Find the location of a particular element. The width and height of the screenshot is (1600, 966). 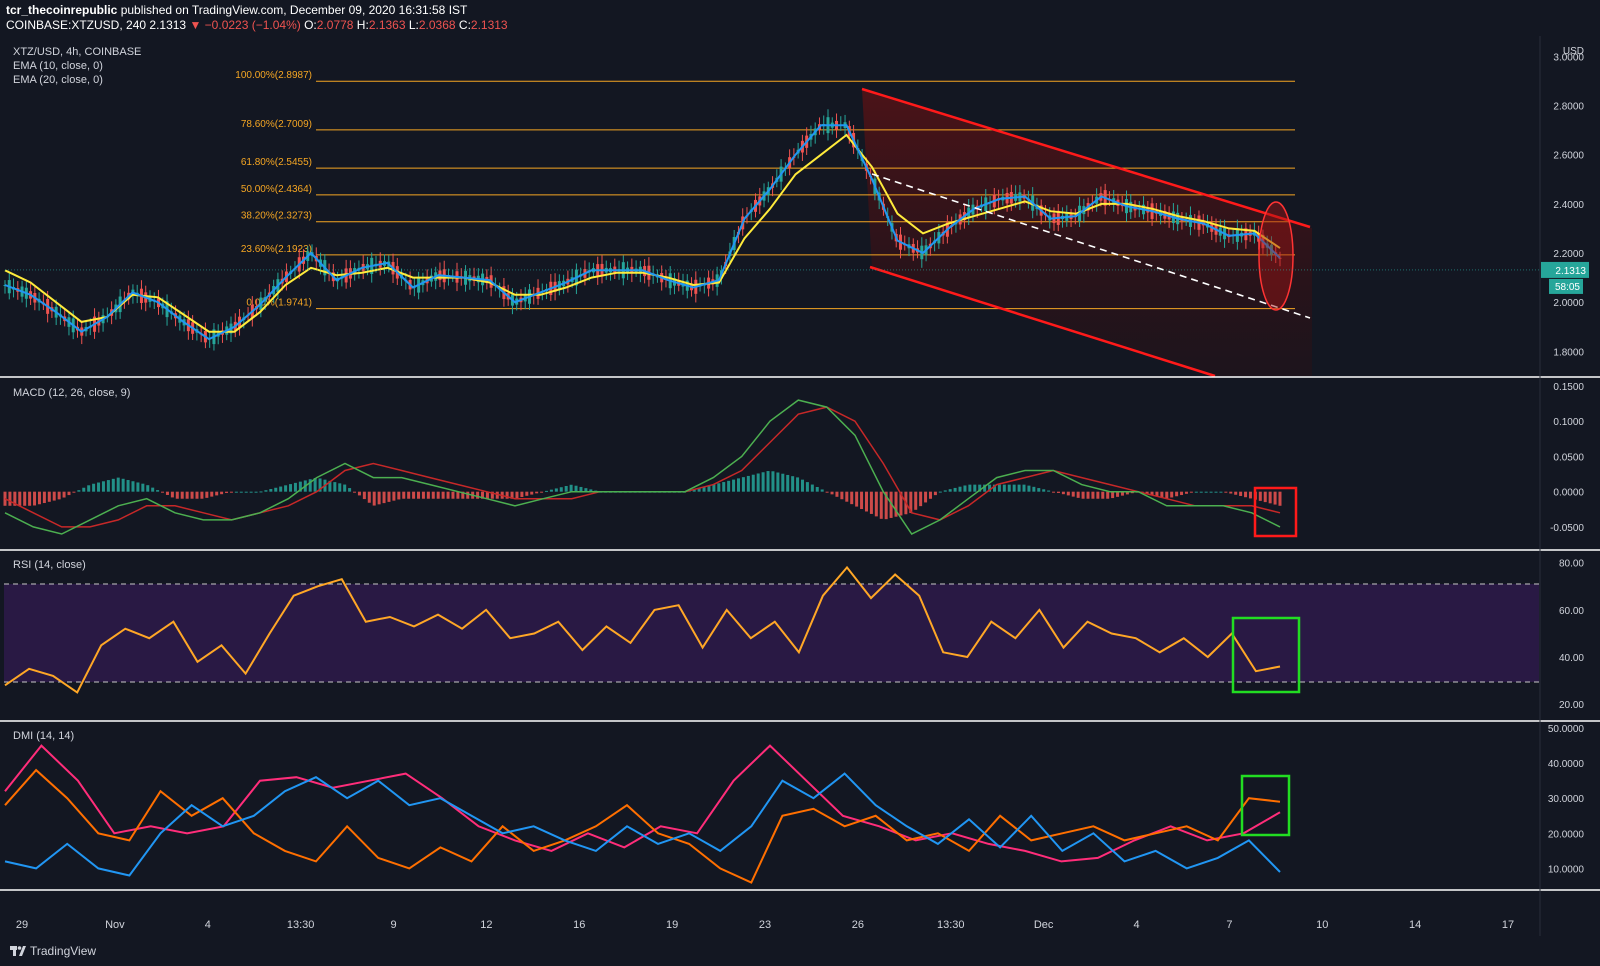

rsi-tick-label: 20.00 is located at coordinates (1571, 705).